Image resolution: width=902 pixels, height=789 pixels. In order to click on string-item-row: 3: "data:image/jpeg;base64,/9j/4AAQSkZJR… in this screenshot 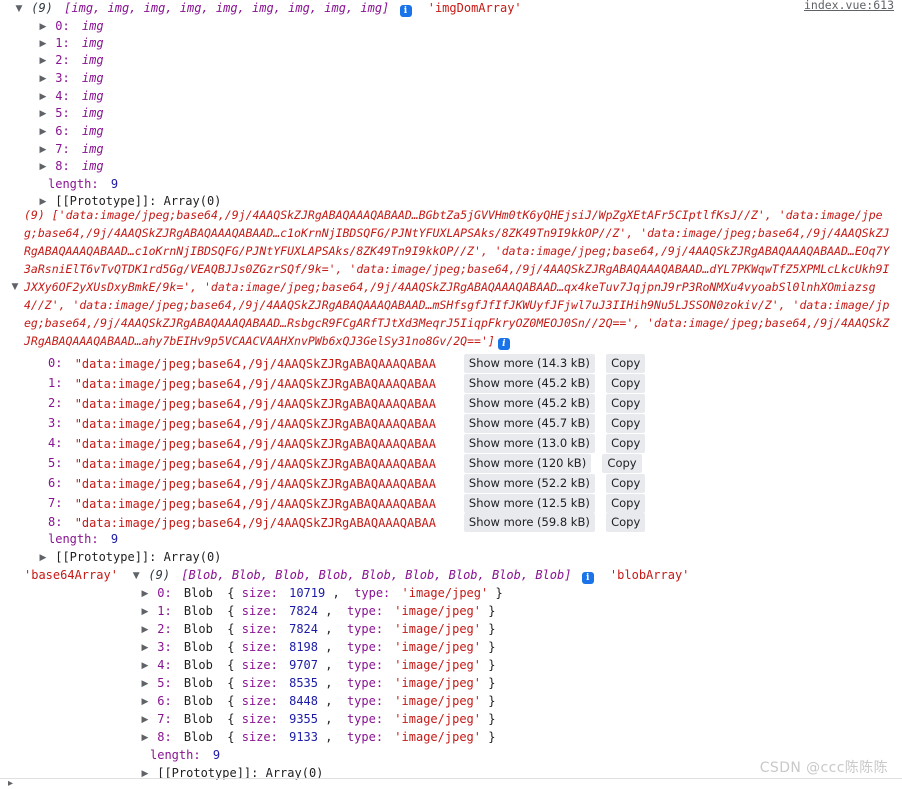, I will do `click(347, 423)`.